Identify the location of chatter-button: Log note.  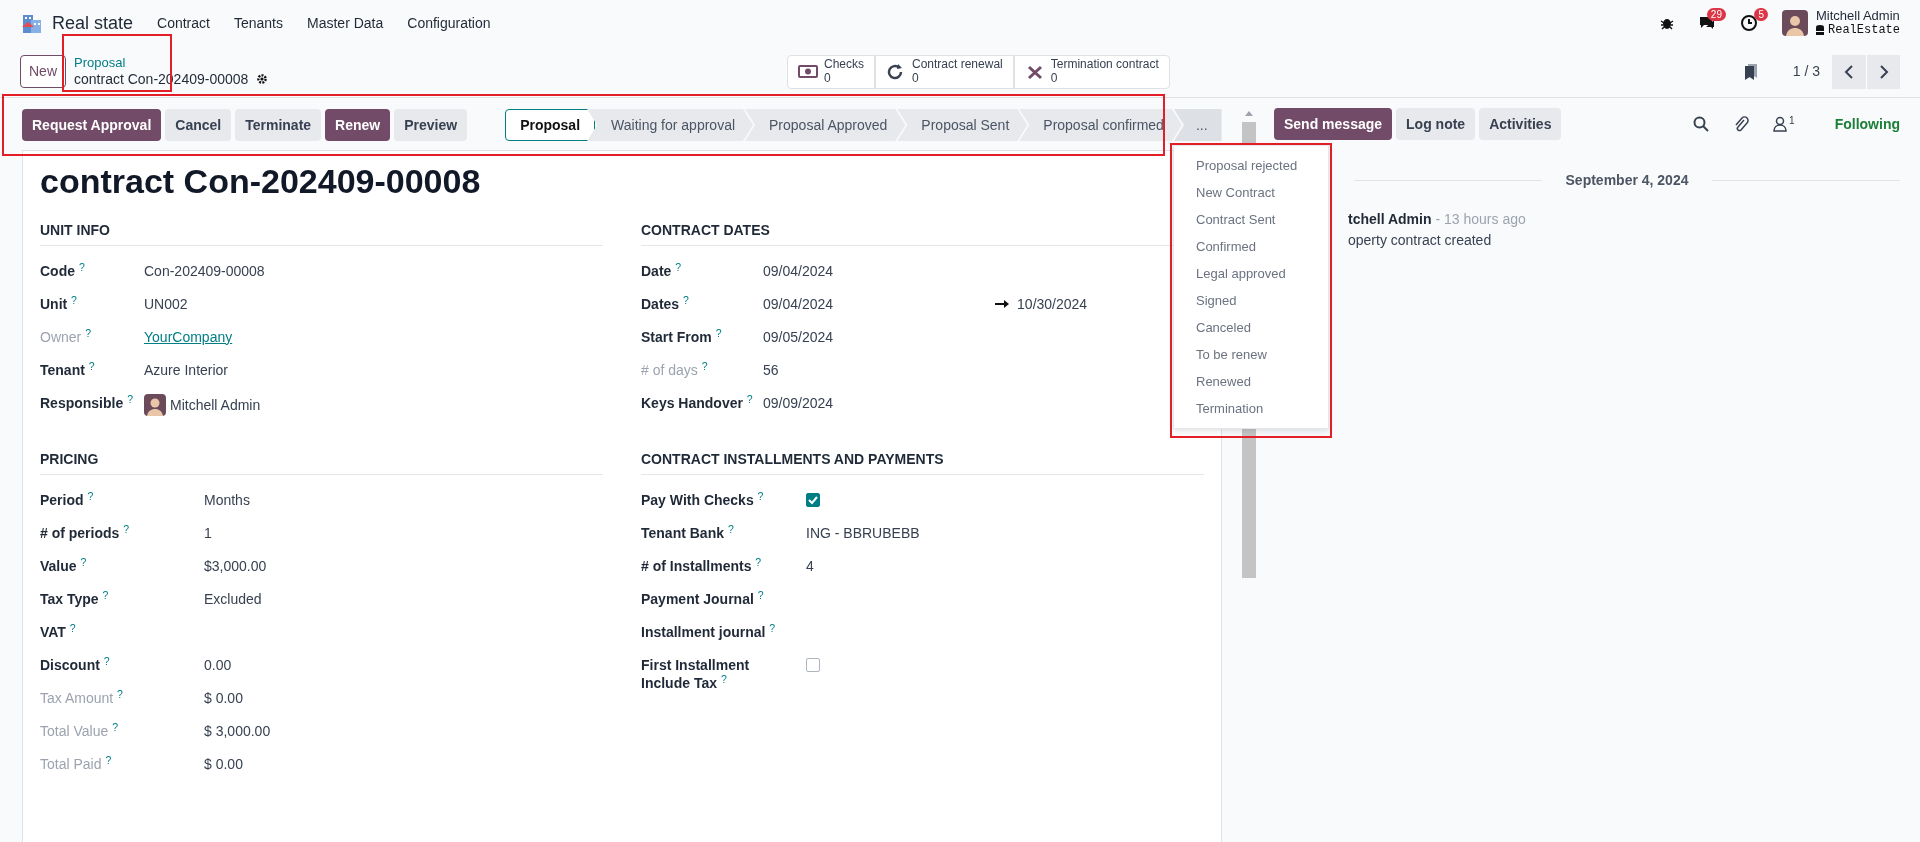
(1436, 124).